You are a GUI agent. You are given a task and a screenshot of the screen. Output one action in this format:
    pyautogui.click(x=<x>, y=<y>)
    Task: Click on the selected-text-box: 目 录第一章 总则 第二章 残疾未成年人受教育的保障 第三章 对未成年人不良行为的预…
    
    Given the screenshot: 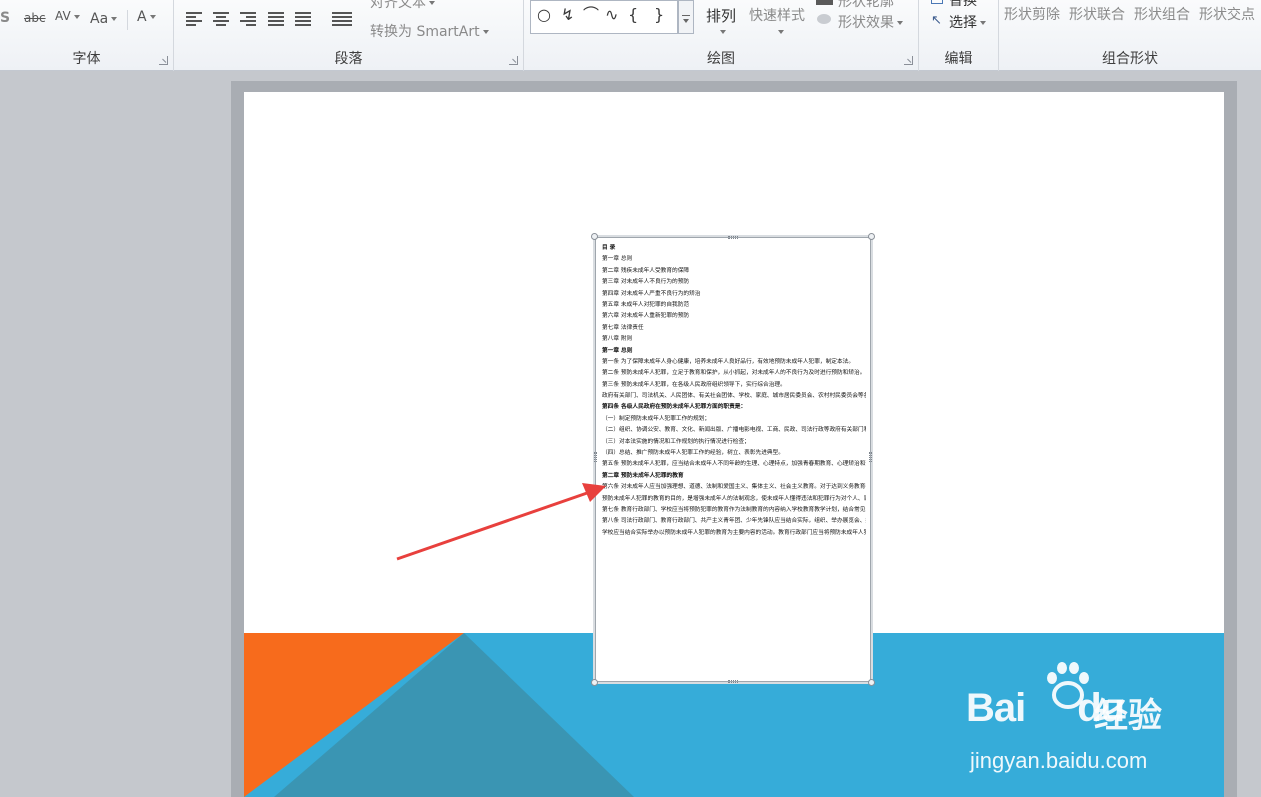 What is the action you would take?
    pyautogui.click(x=733, y=459)
    